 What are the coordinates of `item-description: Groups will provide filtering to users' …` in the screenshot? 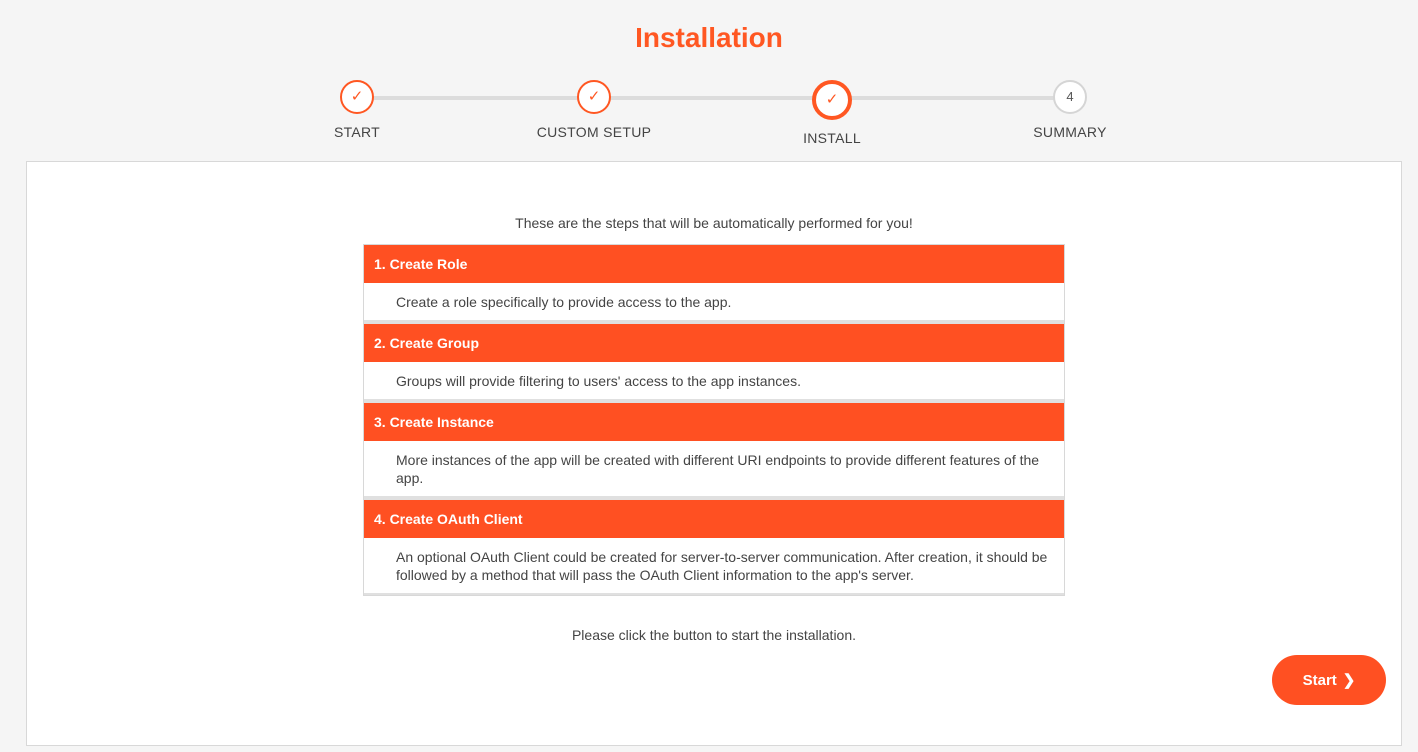 It's located at (598, 381).